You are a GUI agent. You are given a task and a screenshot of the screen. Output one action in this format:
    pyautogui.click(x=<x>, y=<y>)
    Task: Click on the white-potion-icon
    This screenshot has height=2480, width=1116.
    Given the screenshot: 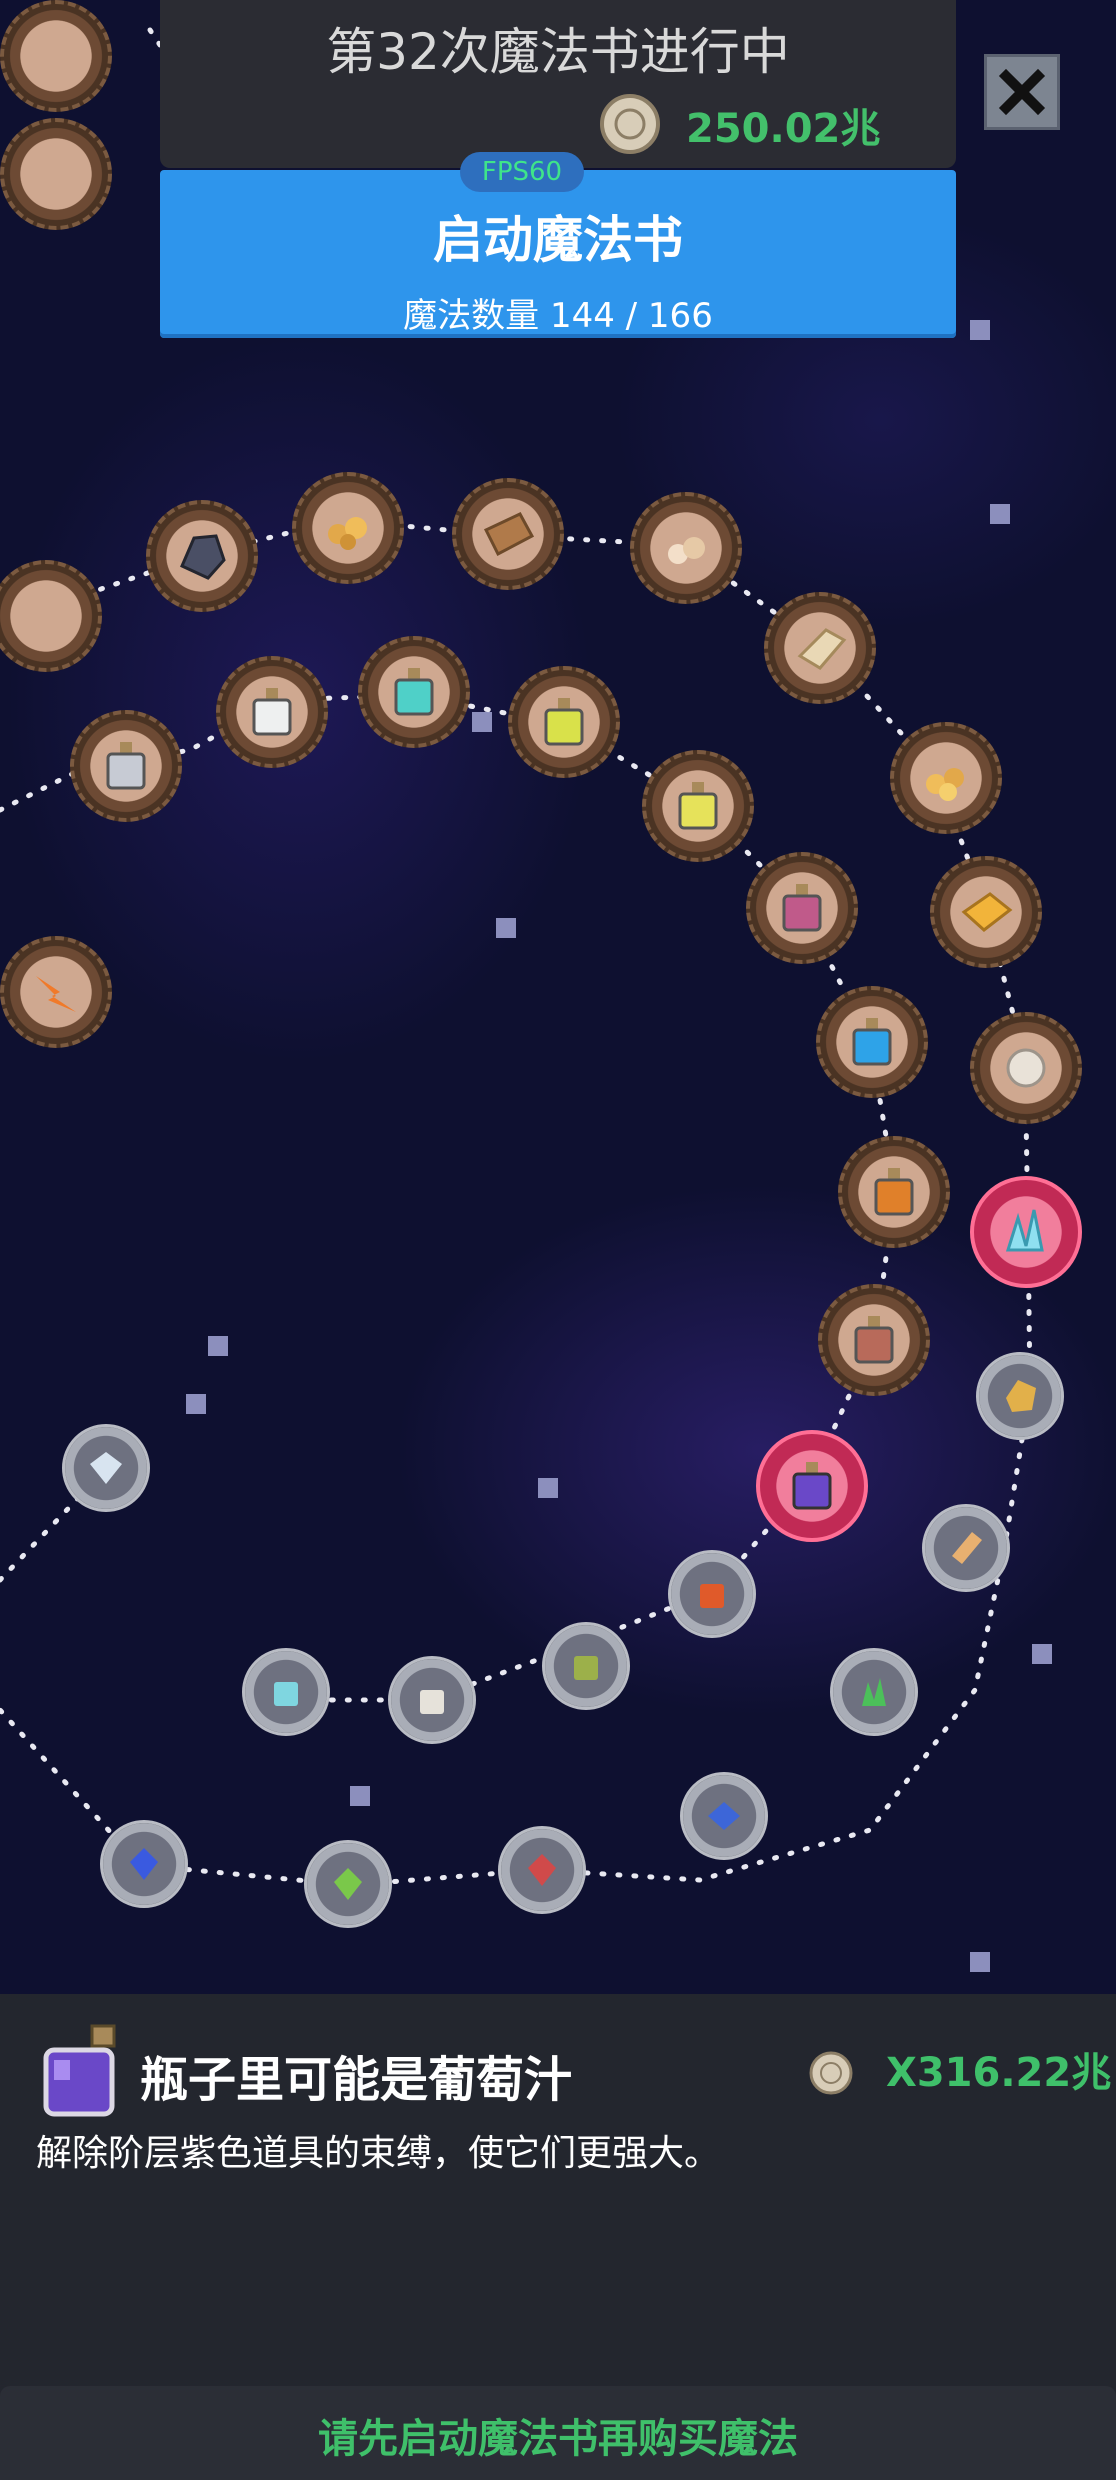 What is the action you would take?
    pyautogui.click(x=432, y=1702)
    